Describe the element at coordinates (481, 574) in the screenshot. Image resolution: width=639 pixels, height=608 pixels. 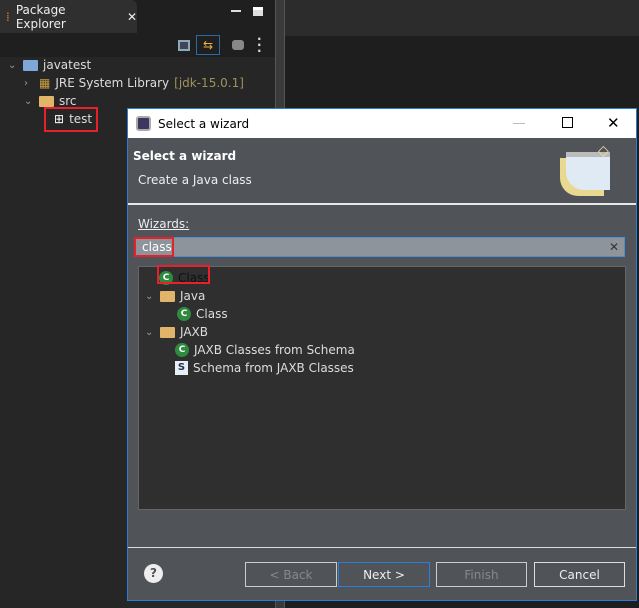
I see `finish-button: Finish` at that location.